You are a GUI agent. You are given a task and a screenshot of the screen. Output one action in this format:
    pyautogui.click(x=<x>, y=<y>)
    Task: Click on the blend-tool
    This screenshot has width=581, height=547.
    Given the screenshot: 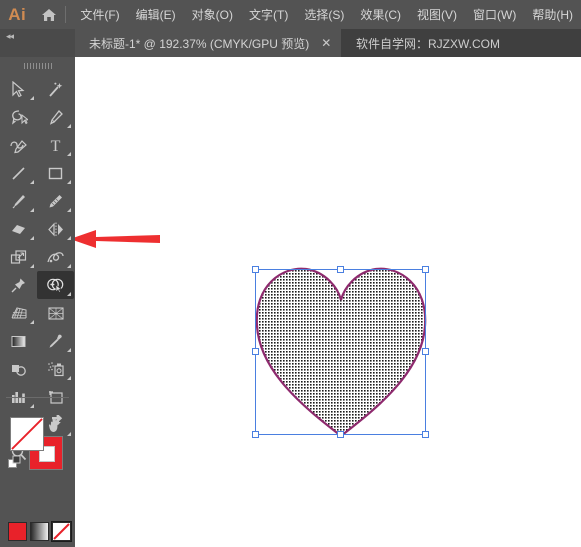 What is the action you would take?
    pyautogui.click(x=18, y=369)
    